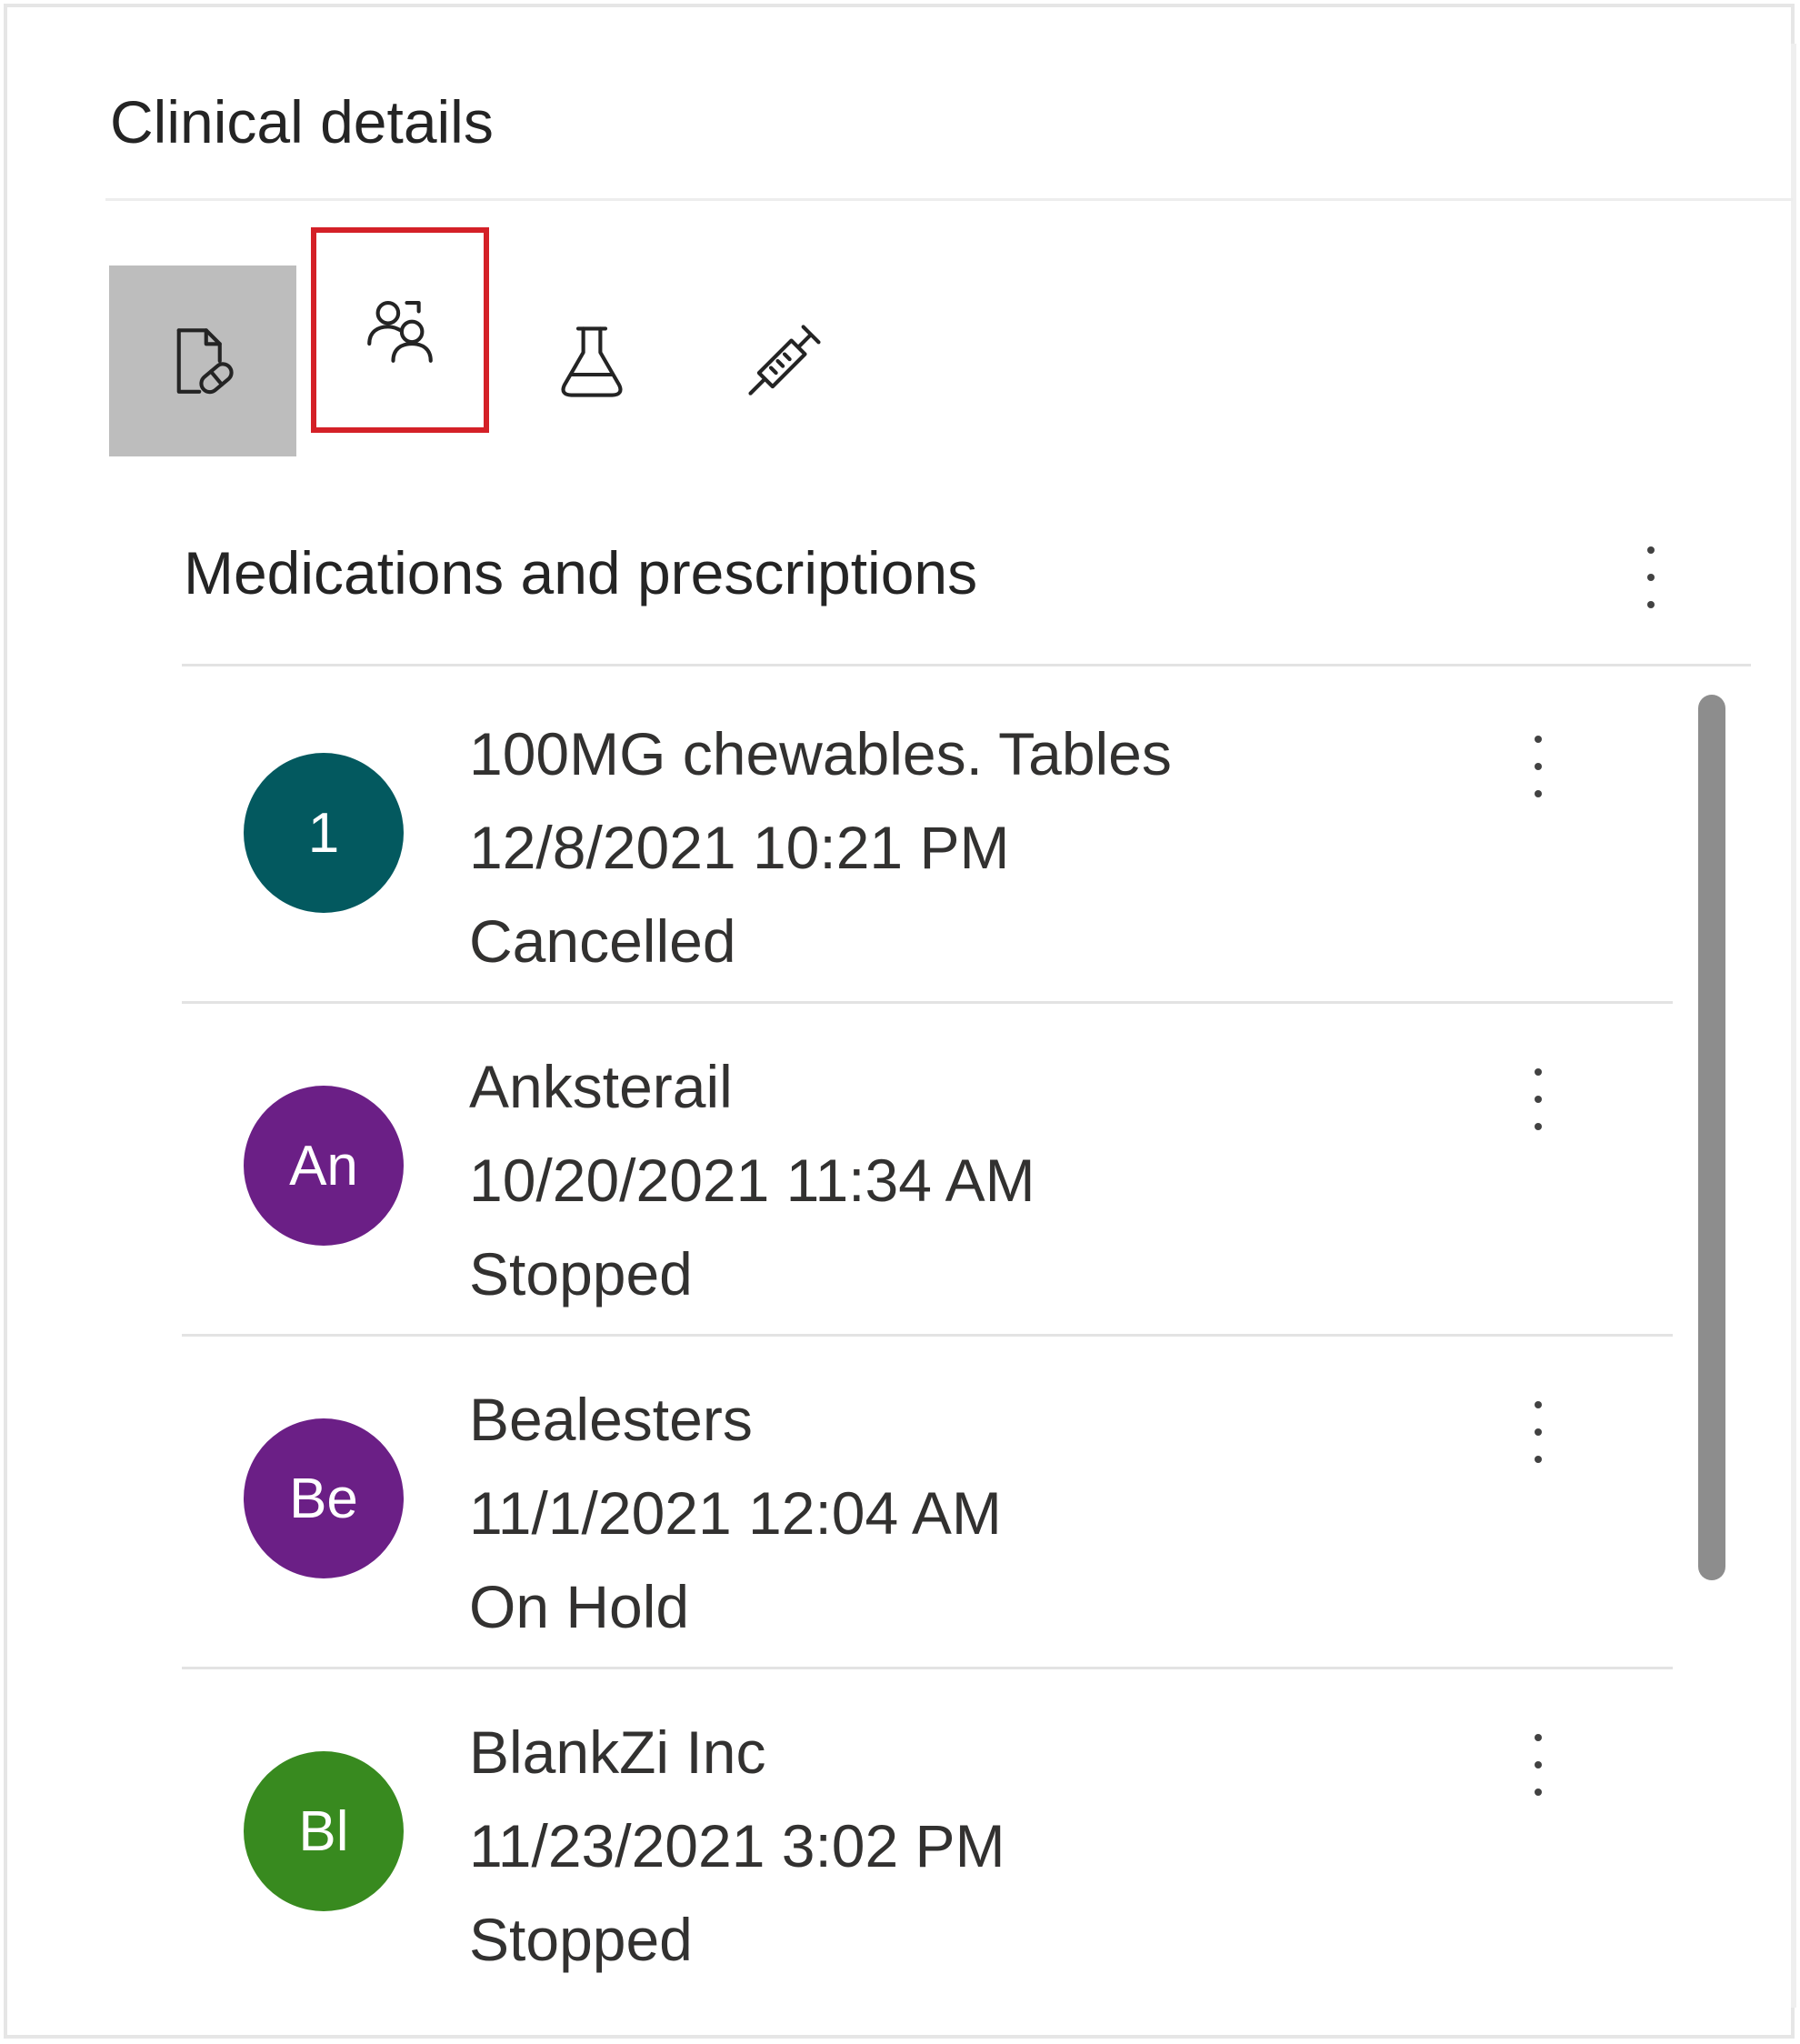 This screenshot has width=1800, height=2044. What do you see at coordinates (579, 1607) in the screenshot?
I see `item-status: On Hold` at bounding box center [579, 1607].